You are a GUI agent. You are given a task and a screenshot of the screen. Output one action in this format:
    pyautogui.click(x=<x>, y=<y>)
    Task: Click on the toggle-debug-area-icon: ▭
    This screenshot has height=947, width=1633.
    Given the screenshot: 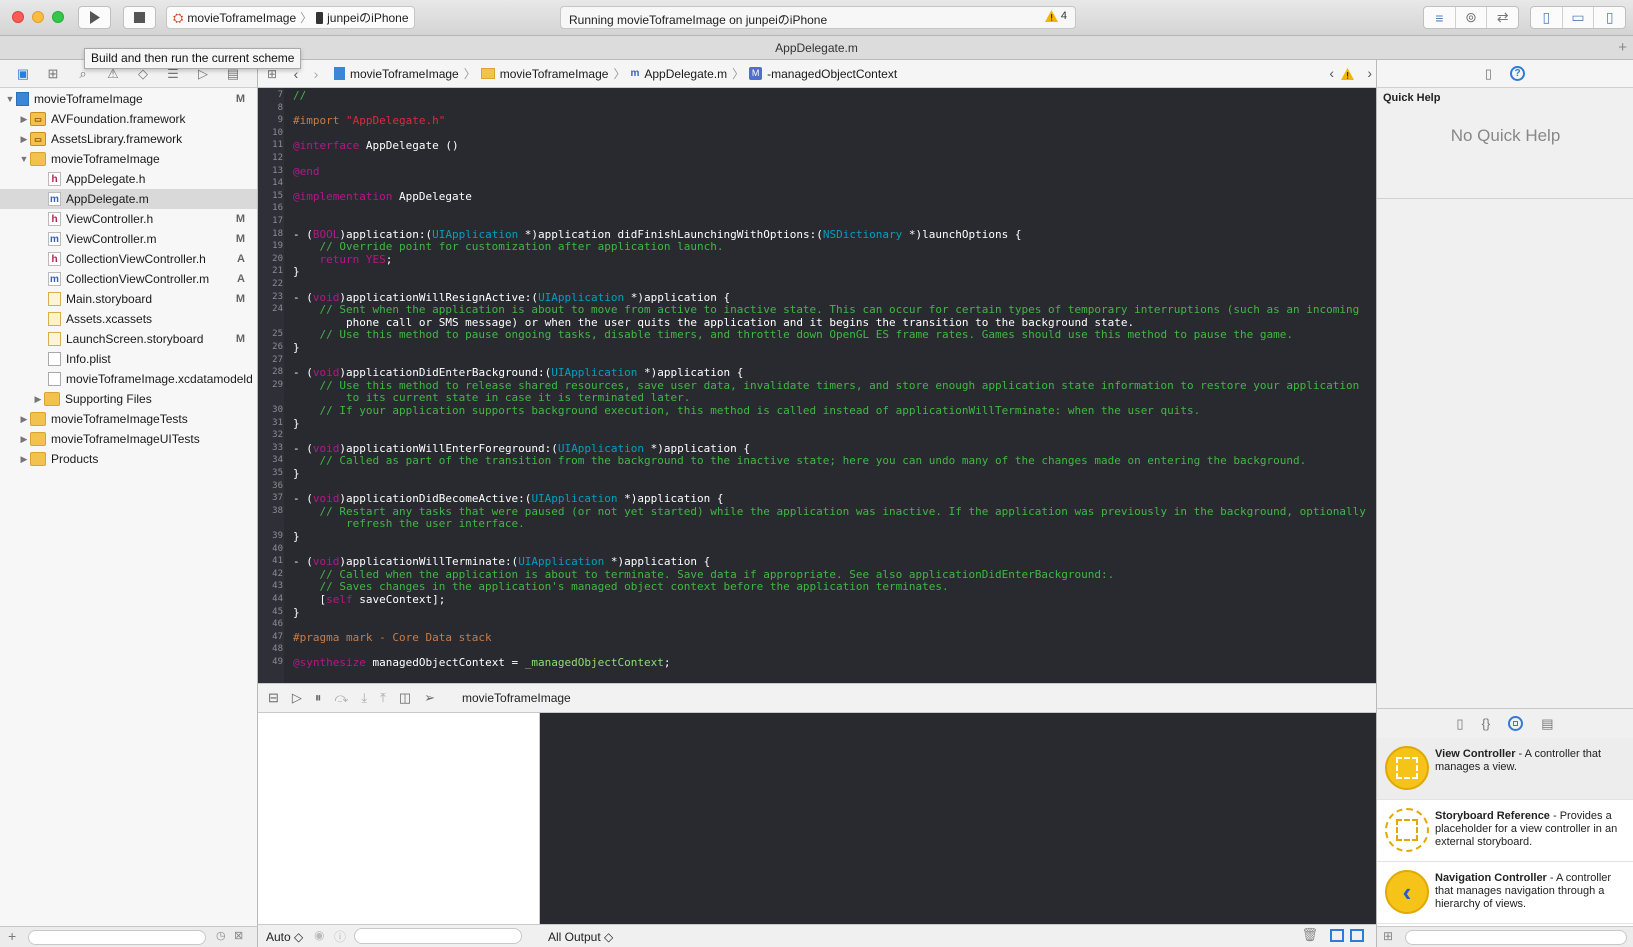 What is the action you would take?
    pyautogui.click(x=1579, y=17)
    